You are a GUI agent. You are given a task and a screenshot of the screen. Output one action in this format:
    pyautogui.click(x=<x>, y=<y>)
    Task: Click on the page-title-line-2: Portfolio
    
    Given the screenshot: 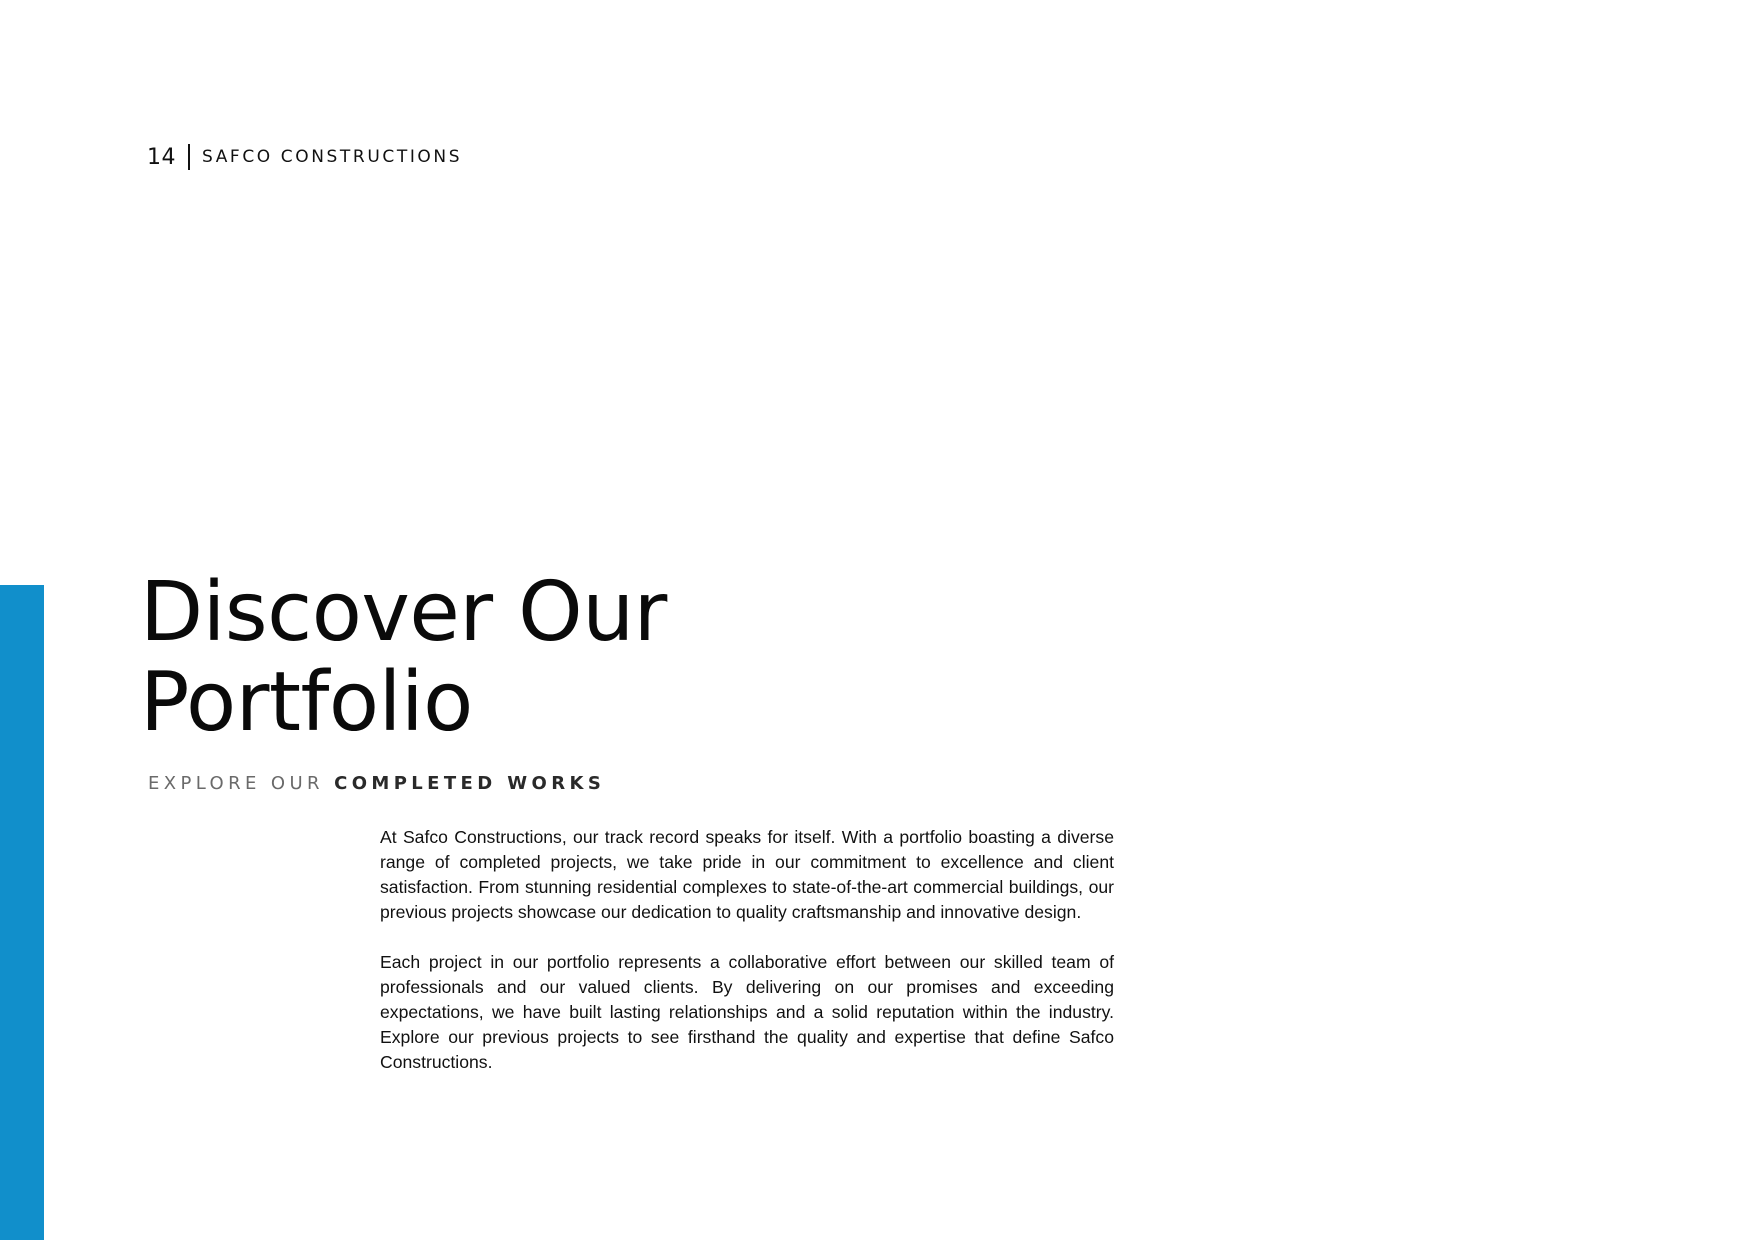 What is the action you would take?
    pyautogui.click(x=306, y=702)
    